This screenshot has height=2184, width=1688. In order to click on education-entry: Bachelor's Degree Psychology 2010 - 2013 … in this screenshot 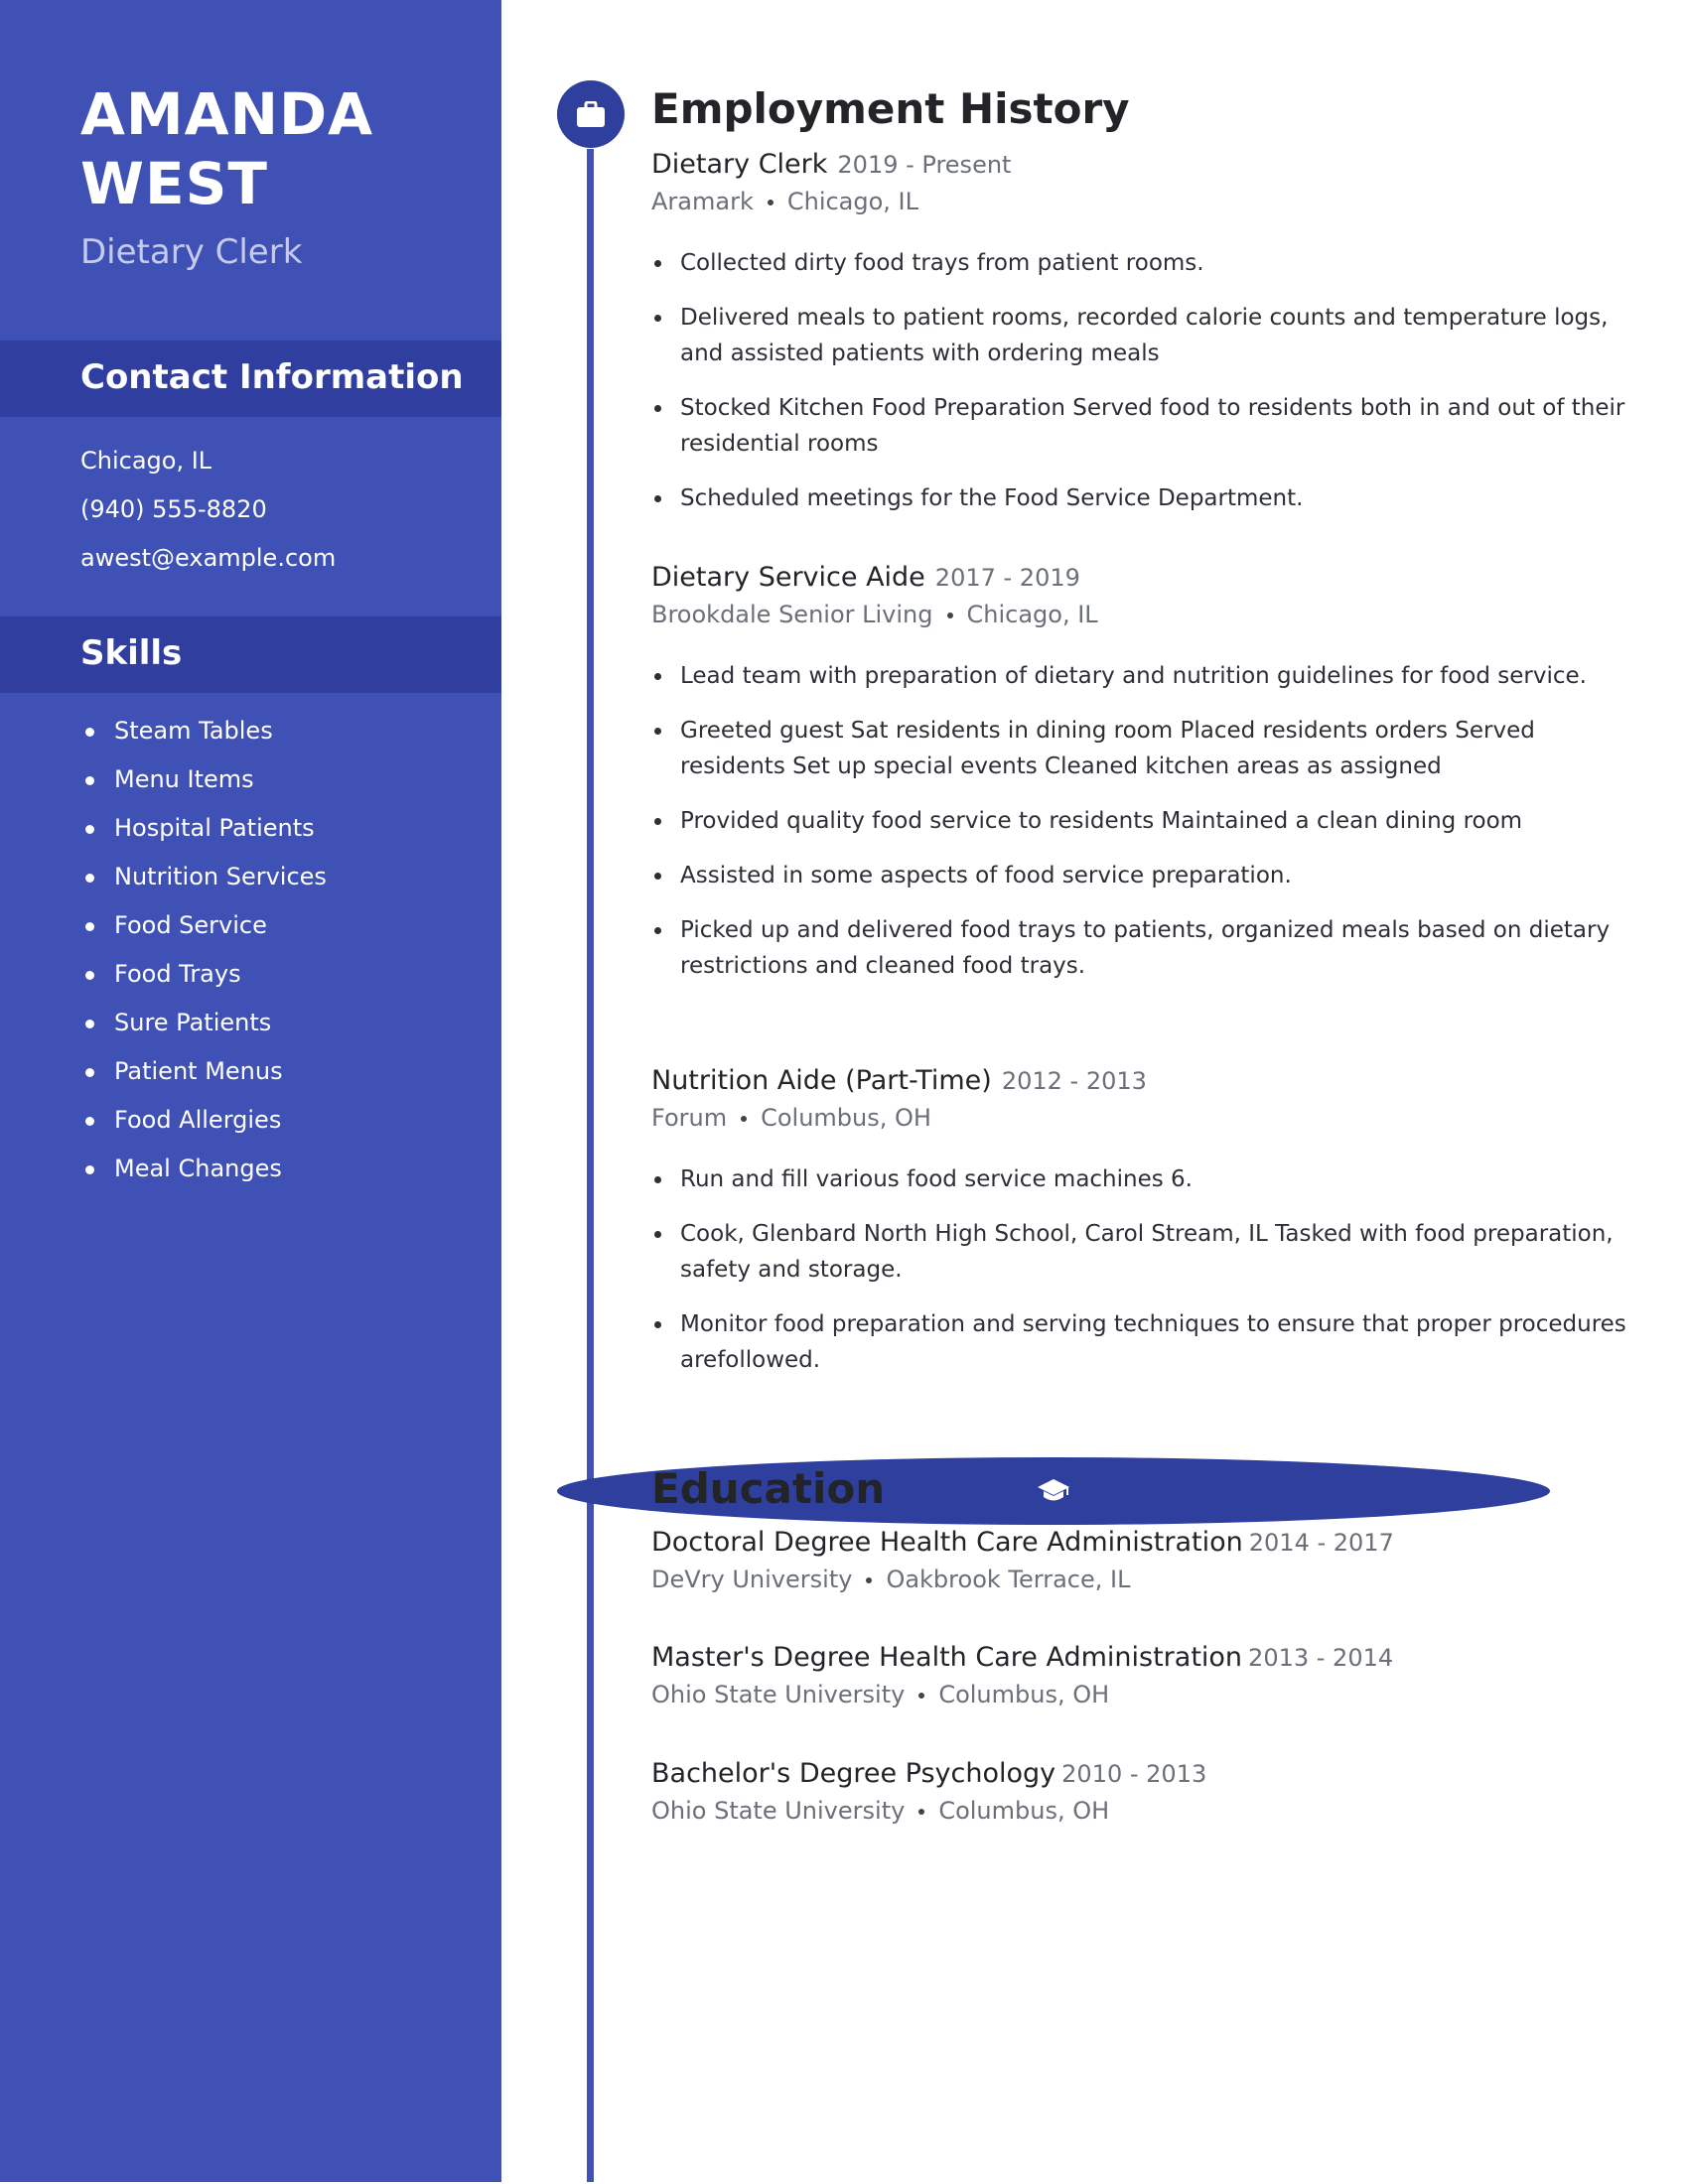, I will do `click(1147, 1791)`.